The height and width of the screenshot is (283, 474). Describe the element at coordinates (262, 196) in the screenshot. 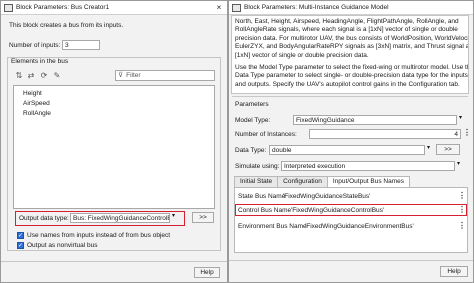

I see `state-bus-label: State Bus Name` at that location.